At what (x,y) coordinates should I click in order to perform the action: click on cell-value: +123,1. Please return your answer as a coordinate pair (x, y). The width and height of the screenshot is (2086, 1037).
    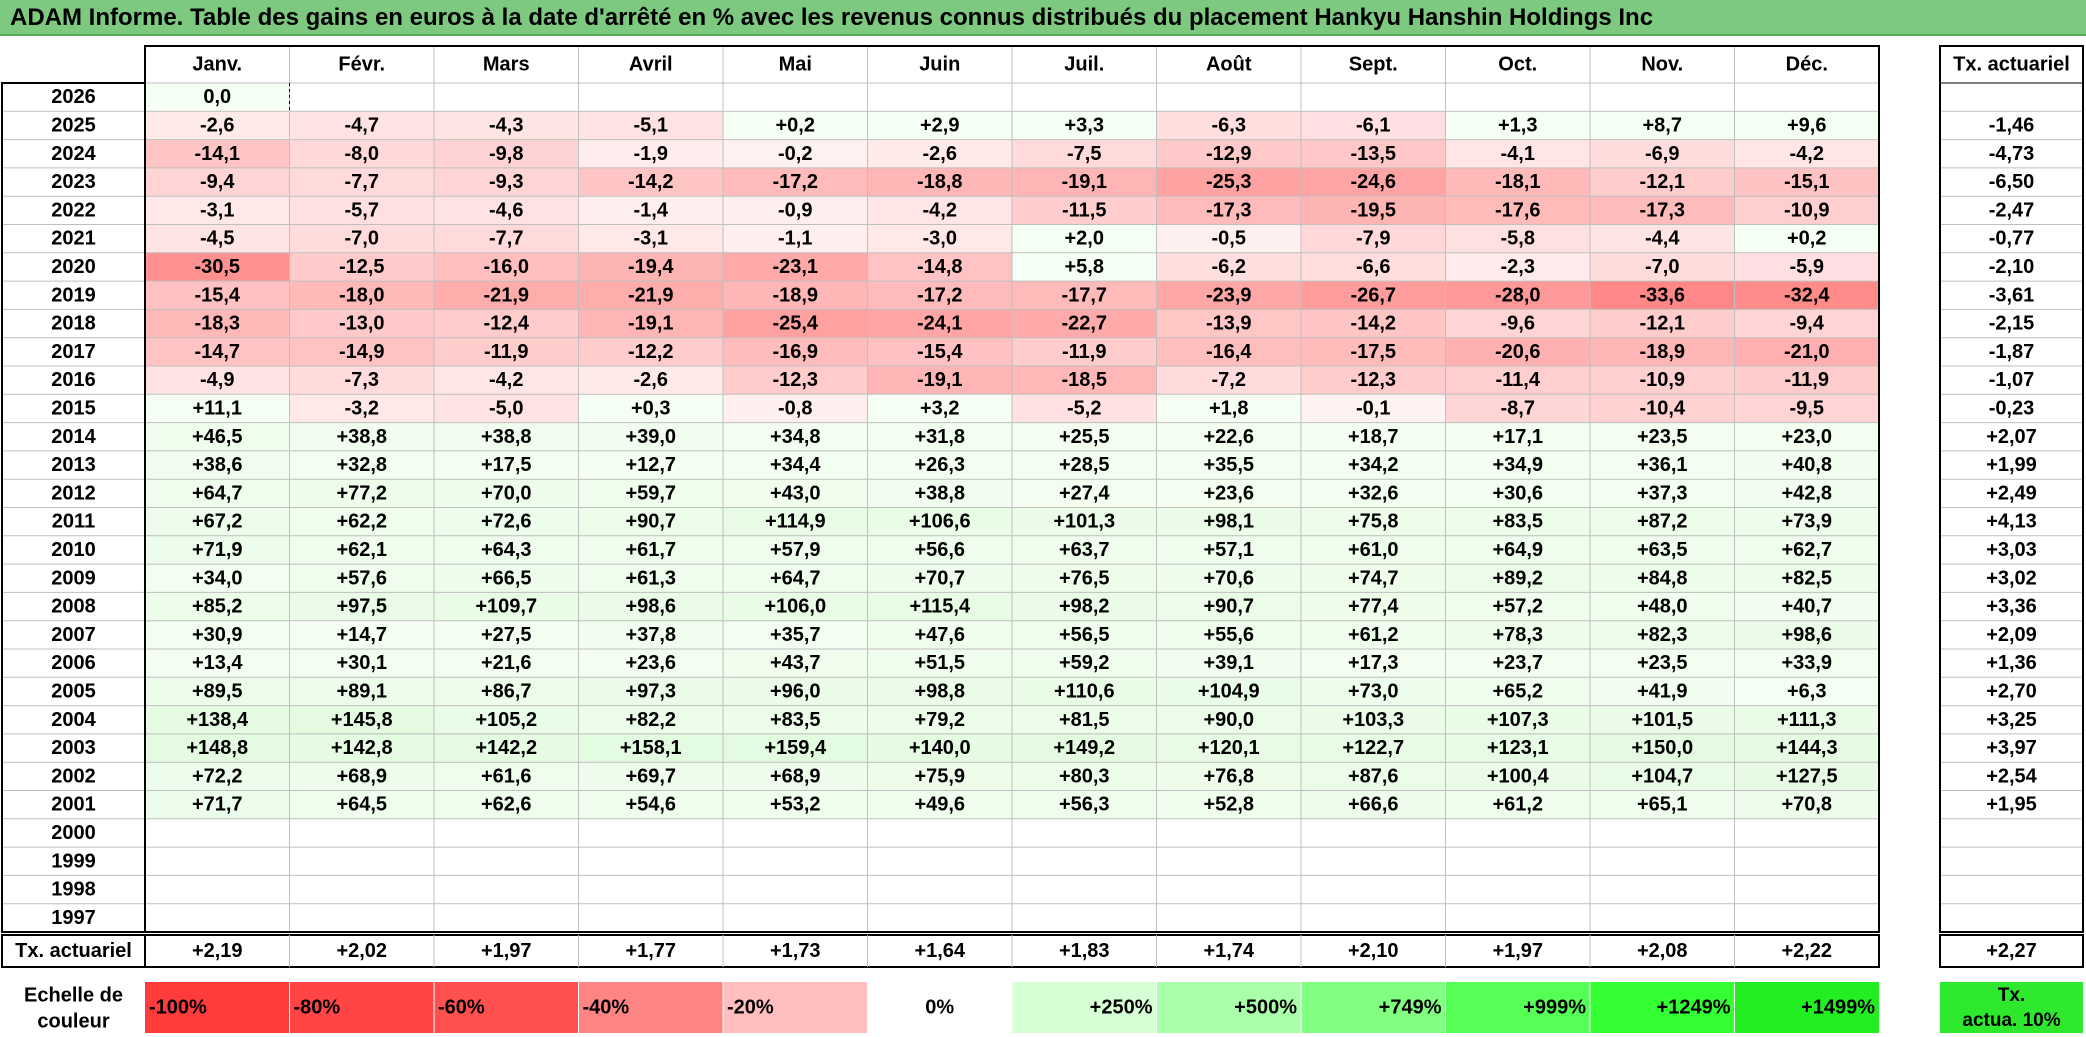
    Looking at the image, I should click on (1518, 748).